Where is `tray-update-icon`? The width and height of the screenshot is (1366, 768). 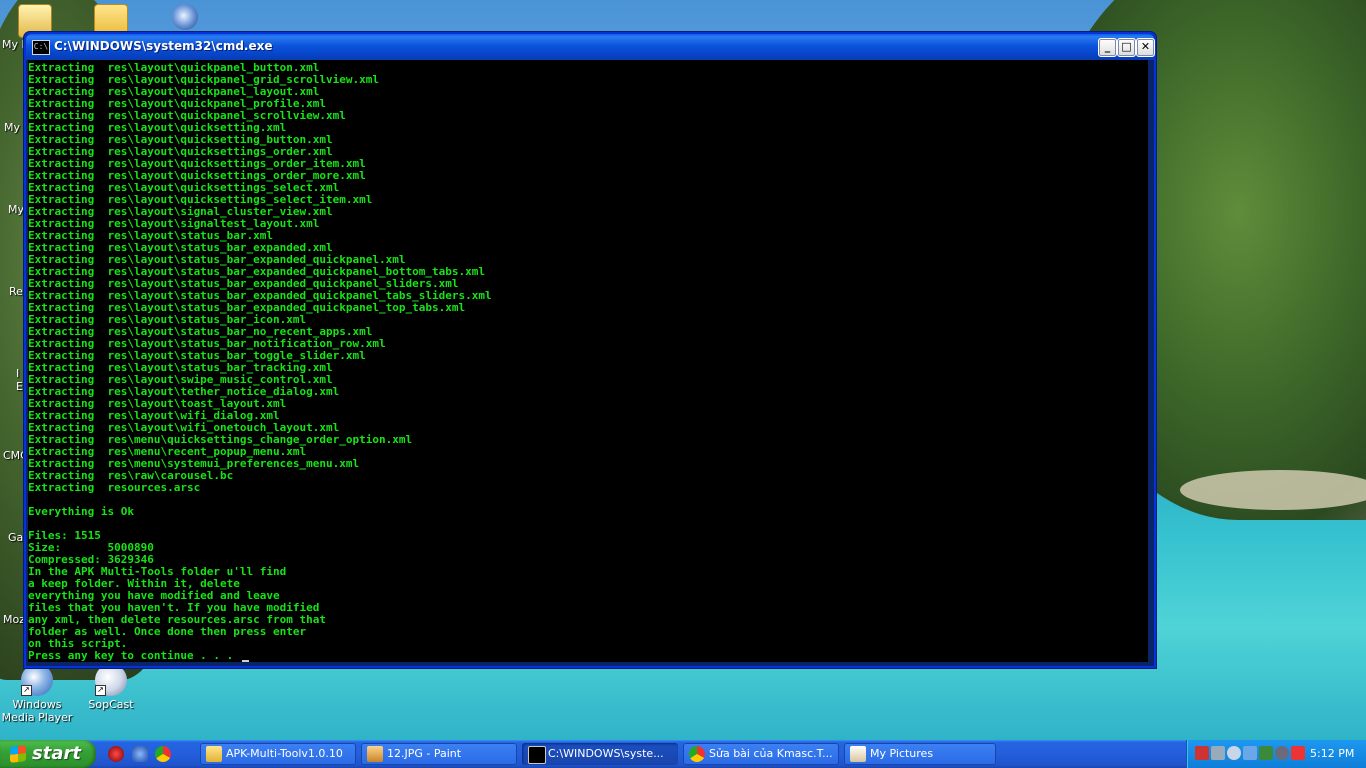
tray-update-icon is located at coordinates (1266, 753).